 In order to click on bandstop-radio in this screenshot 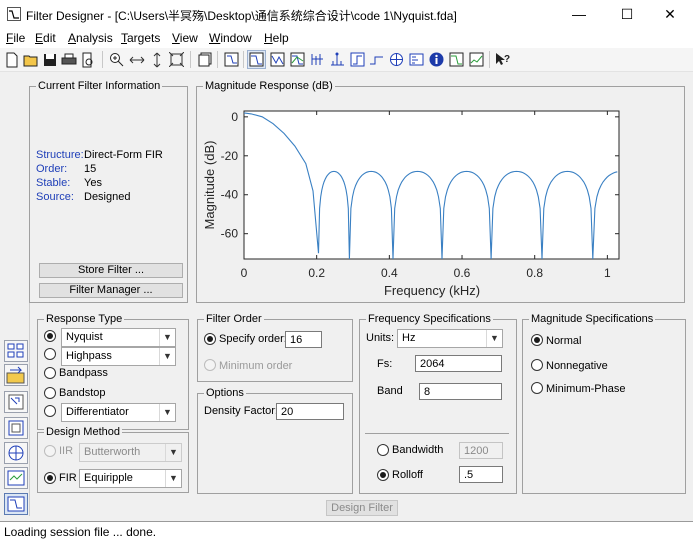, I will do `click(50, 393)`.